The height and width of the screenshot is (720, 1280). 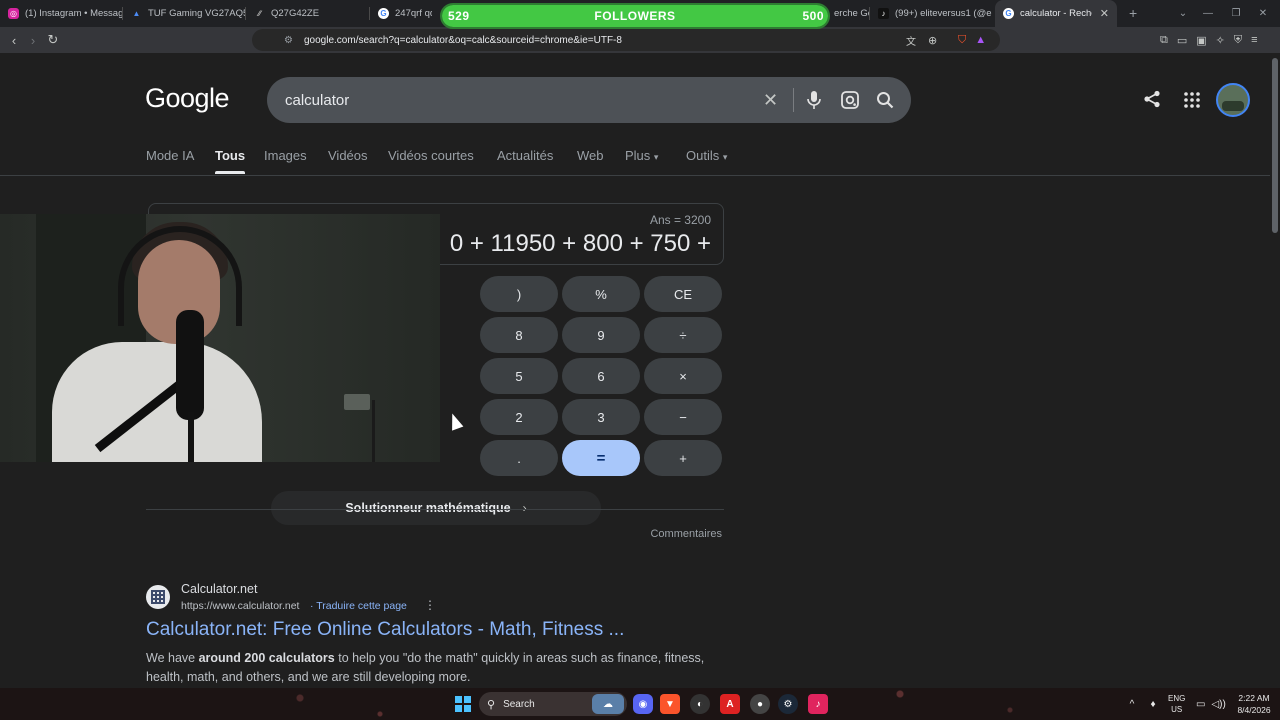 I want to click on browser-tab: ▲ TUF Gaming VG27AQ5A, so click(x=184, y=13).